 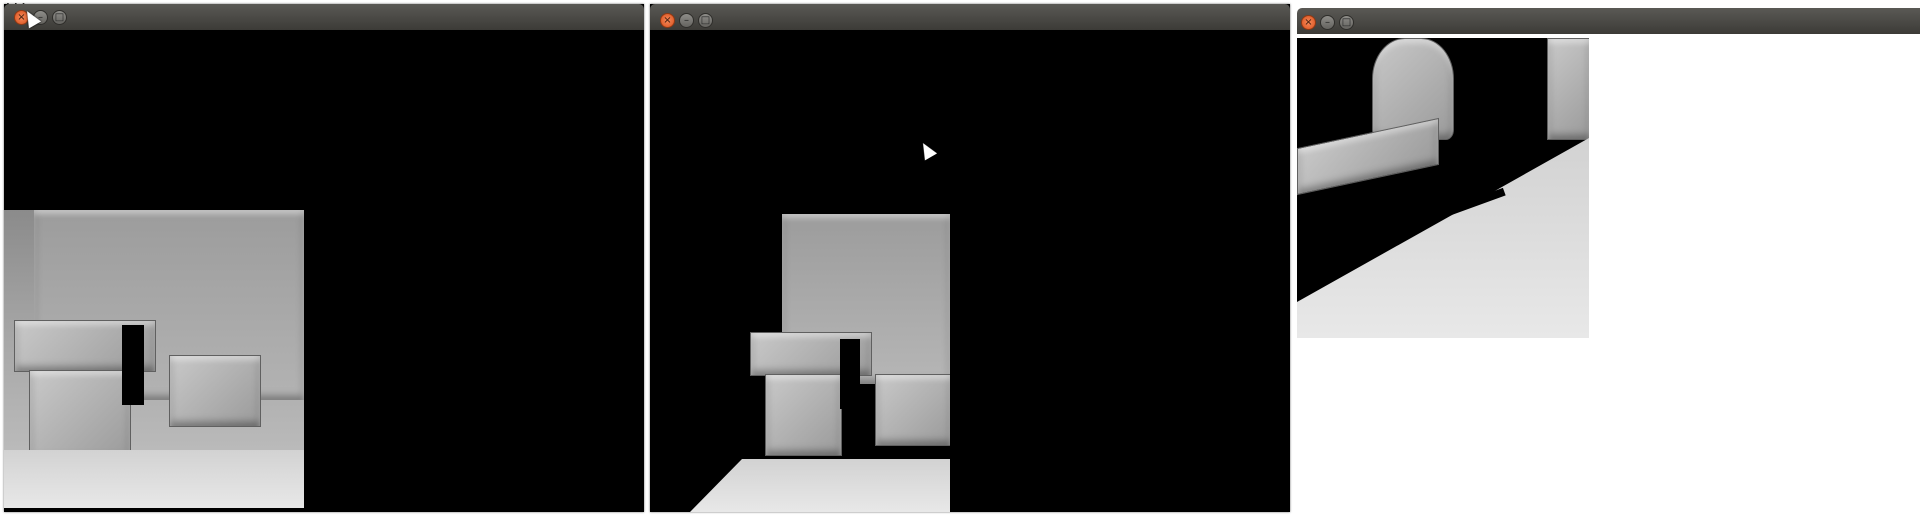 I want to click on render-viewport, so click(x=1443, y=188).